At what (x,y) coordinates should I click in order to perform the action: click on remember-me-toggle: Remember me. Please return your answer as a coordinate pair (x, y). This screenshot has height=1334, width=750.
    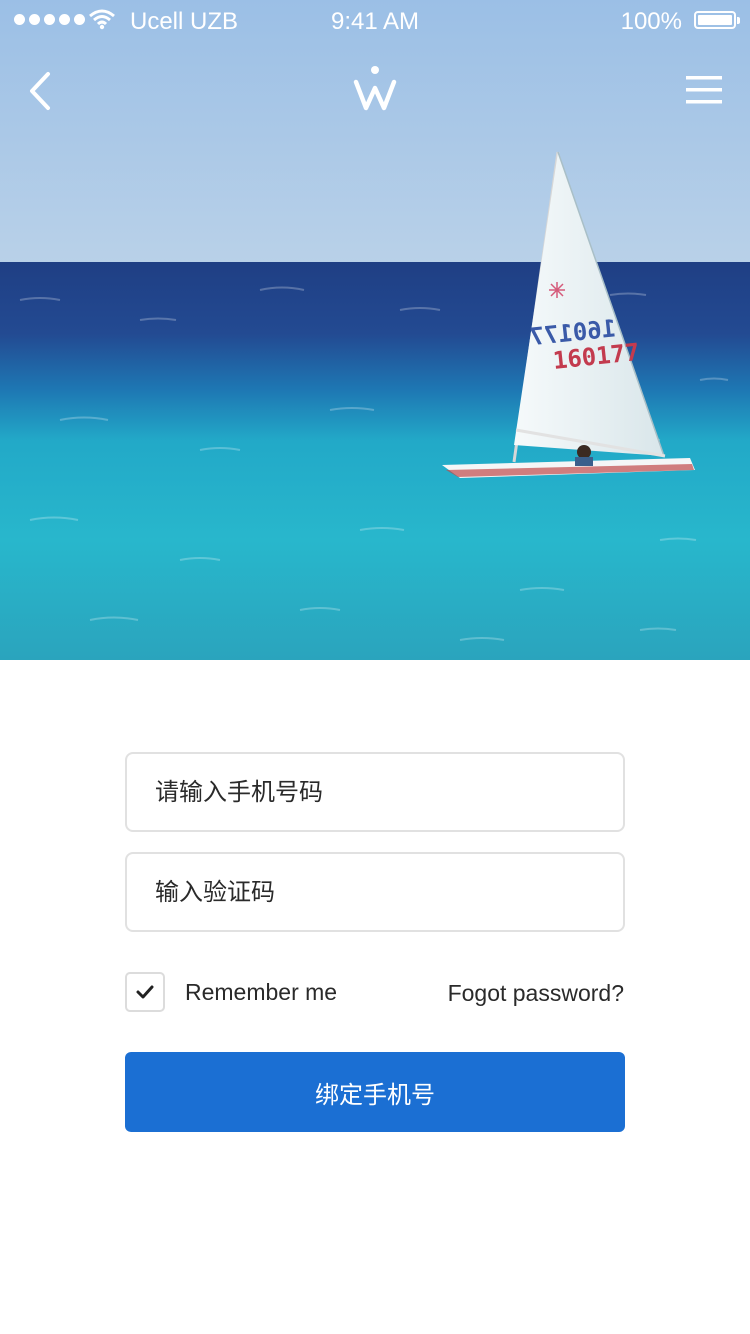
    Looking at the image, I should click on (231, 992).